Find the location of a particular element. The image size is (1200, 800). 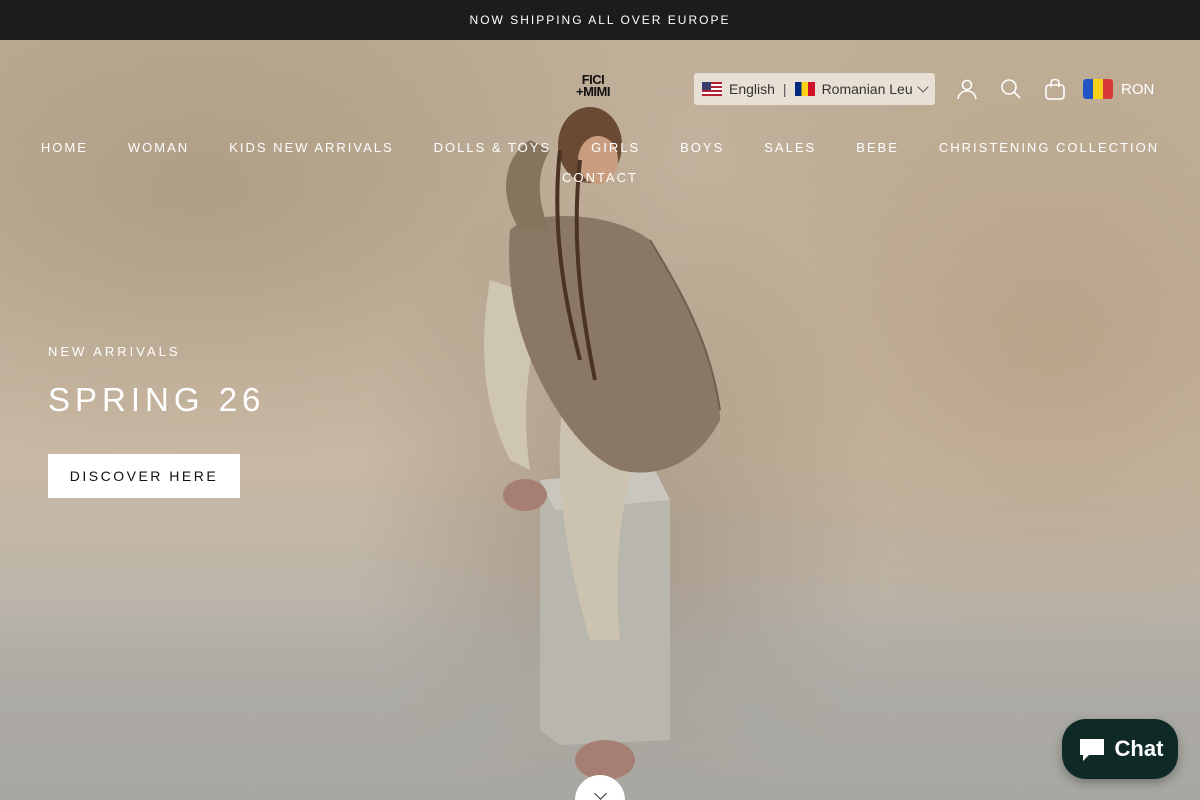

currency-name-label: Romanian Leu is located at coordinates (867, 89).